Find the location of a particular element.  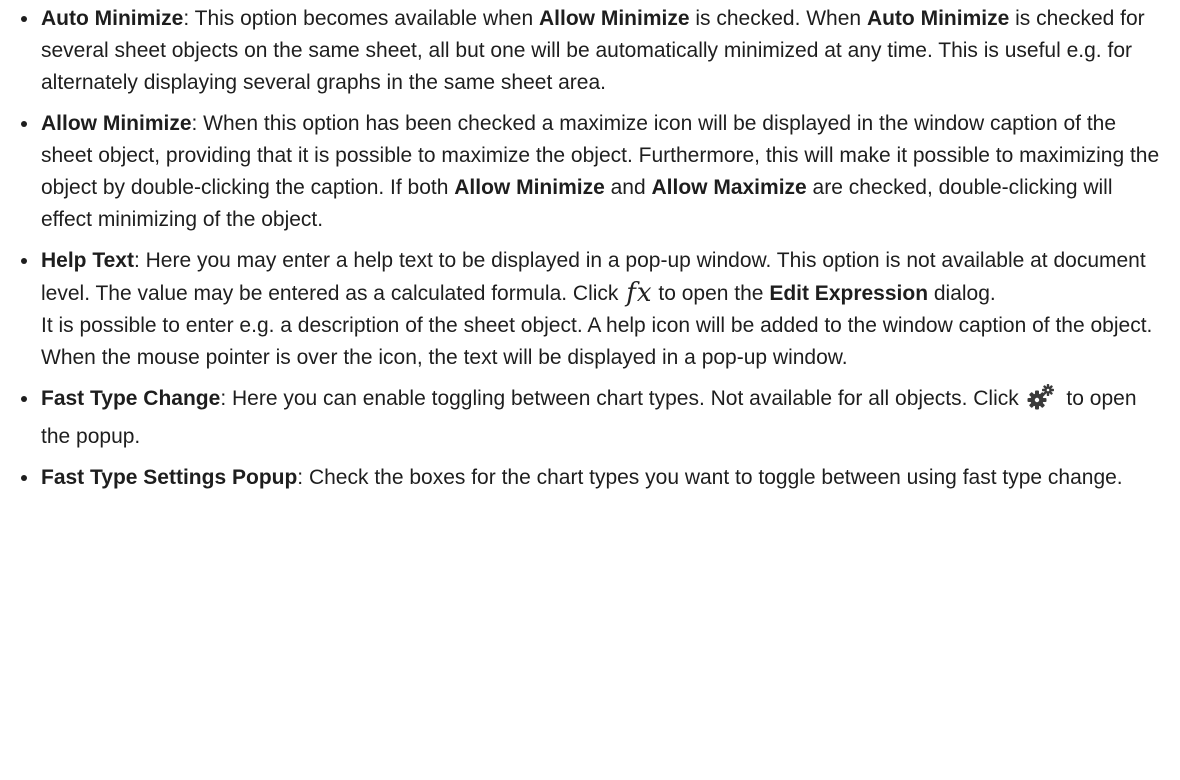

term-fast-type-change: Fast Type Change is located at coordinates (131, 398).